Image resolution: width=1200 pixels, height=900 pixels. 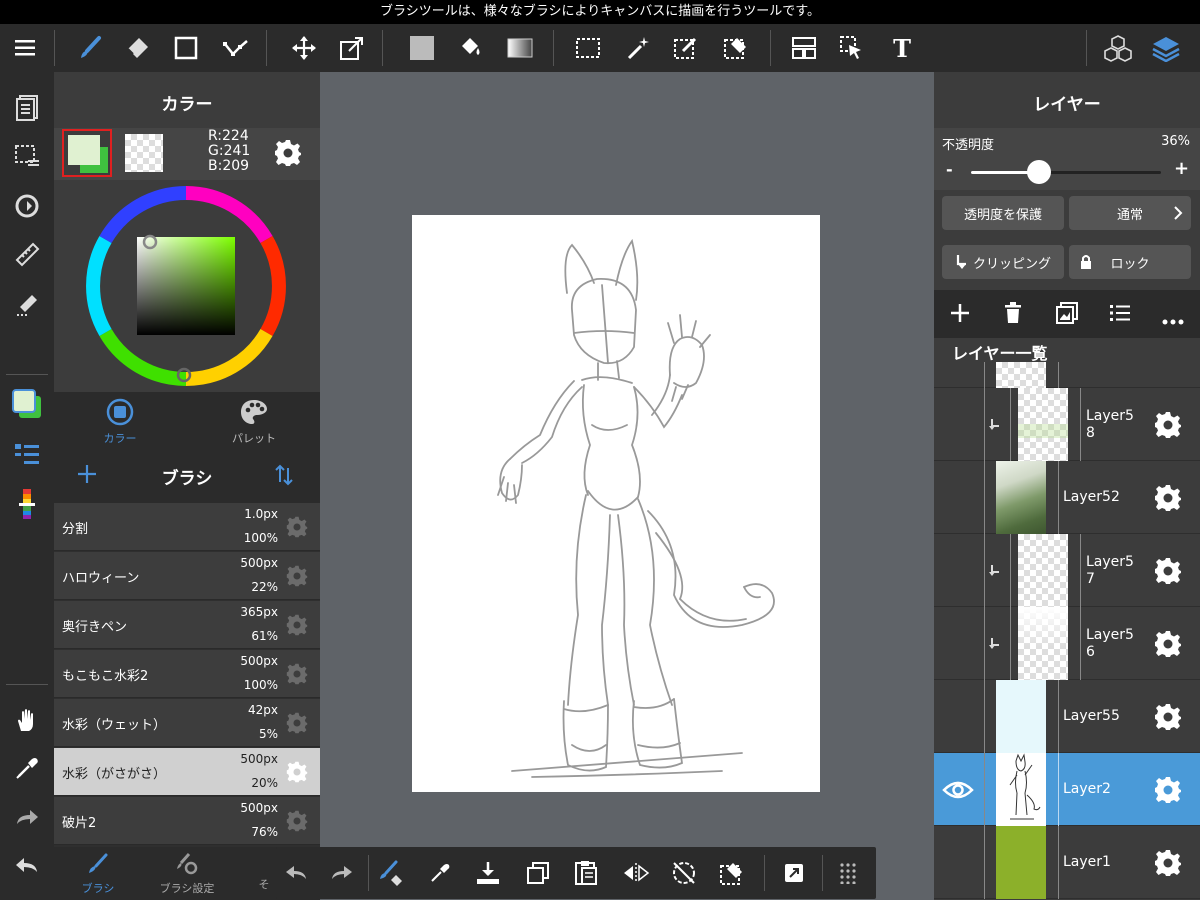 What do you see at coordinates (686, 48) in the screenshot?
I see `select-pen-icon` at bounding box center [686, 48].